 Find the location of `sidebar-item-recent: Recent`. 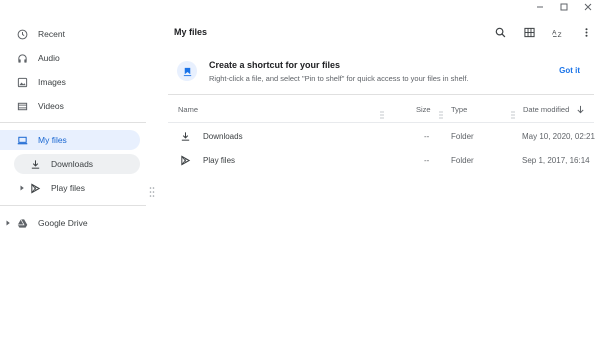

sidebar-item-recent: Recent is located at coordinates (77, 34).